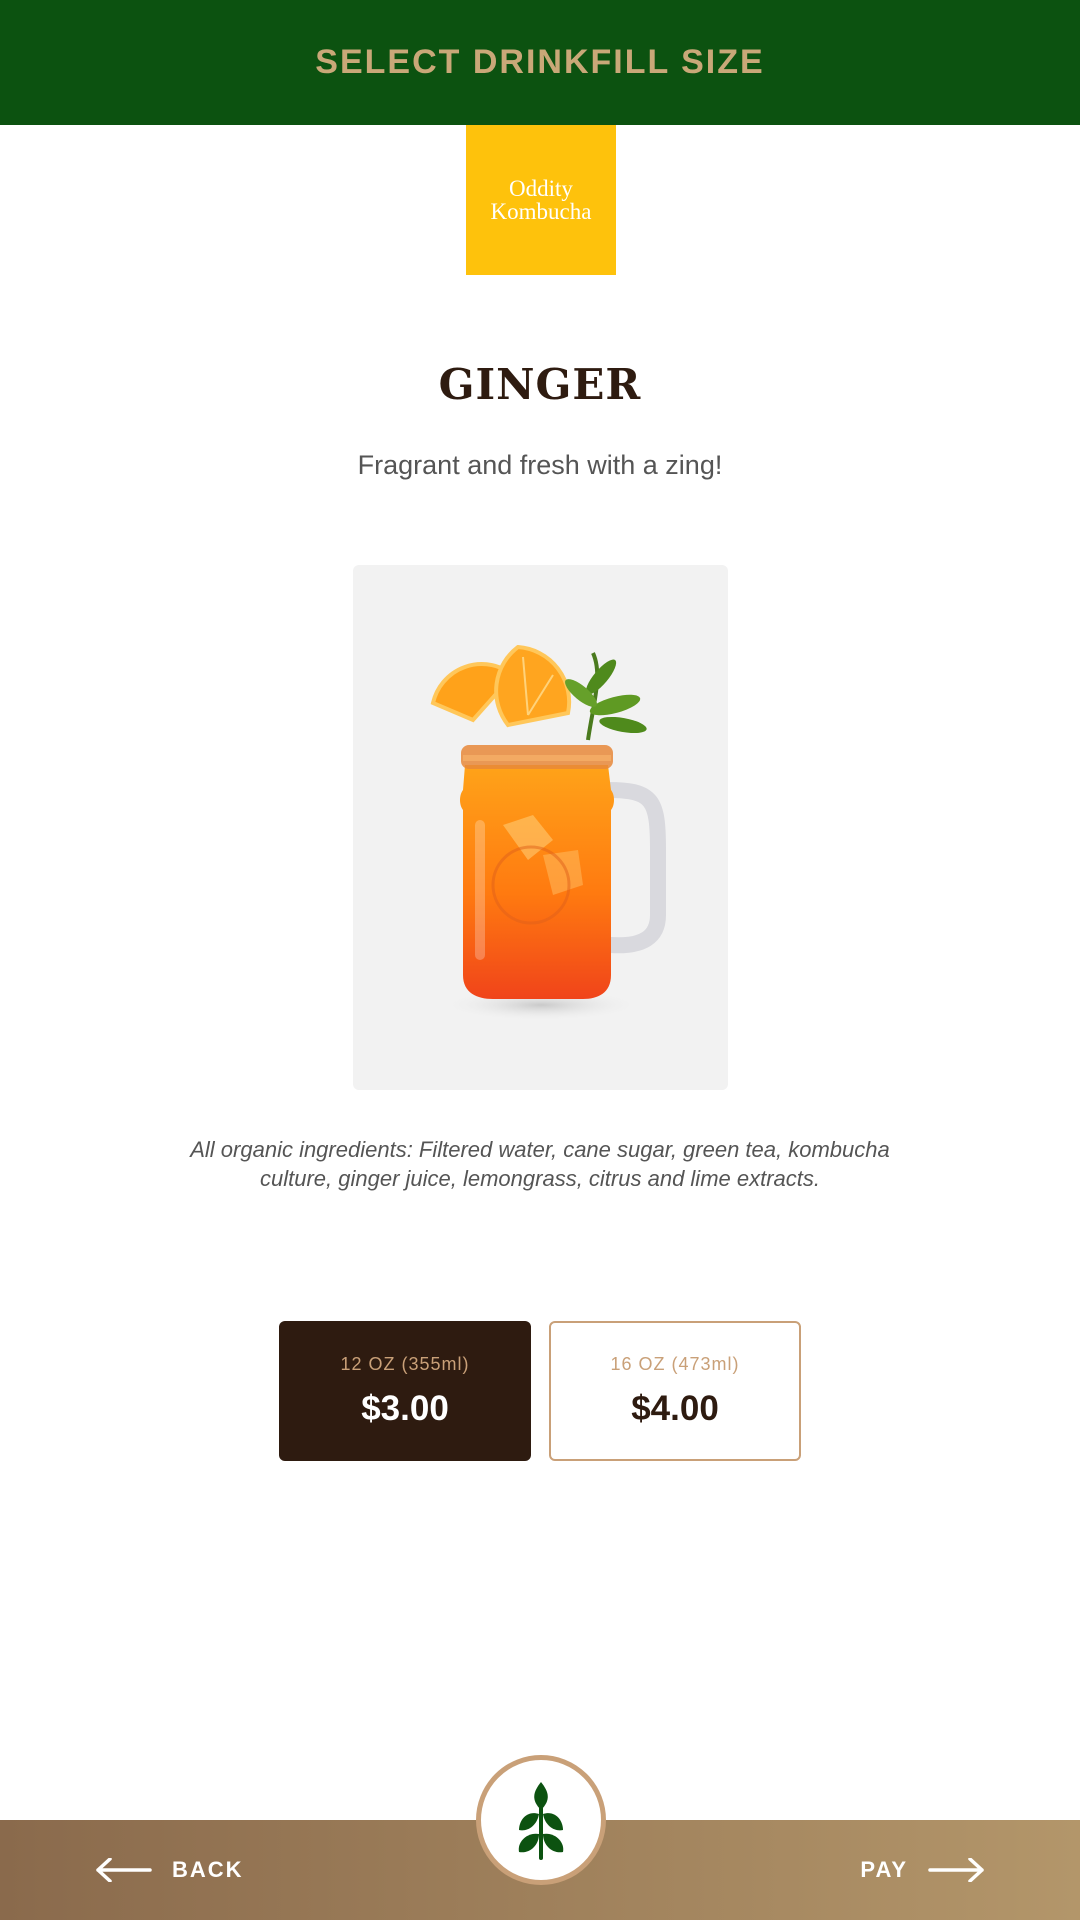 The image size is (1080, 1920). Describe the element at coordinates (170, 1870) in the screenshot. I see `back-button: BACK` at that location.